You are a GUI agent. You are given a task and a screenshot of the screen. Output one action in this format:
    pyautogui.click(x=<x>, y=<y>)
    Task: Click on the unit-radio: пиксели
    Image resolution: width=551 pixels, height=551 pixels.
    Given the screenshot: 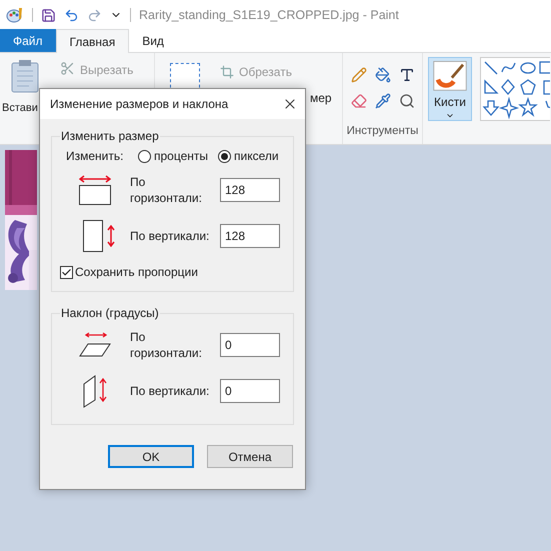 What is the action you would take?
    pyautogui.click(x=248, y=156)
    